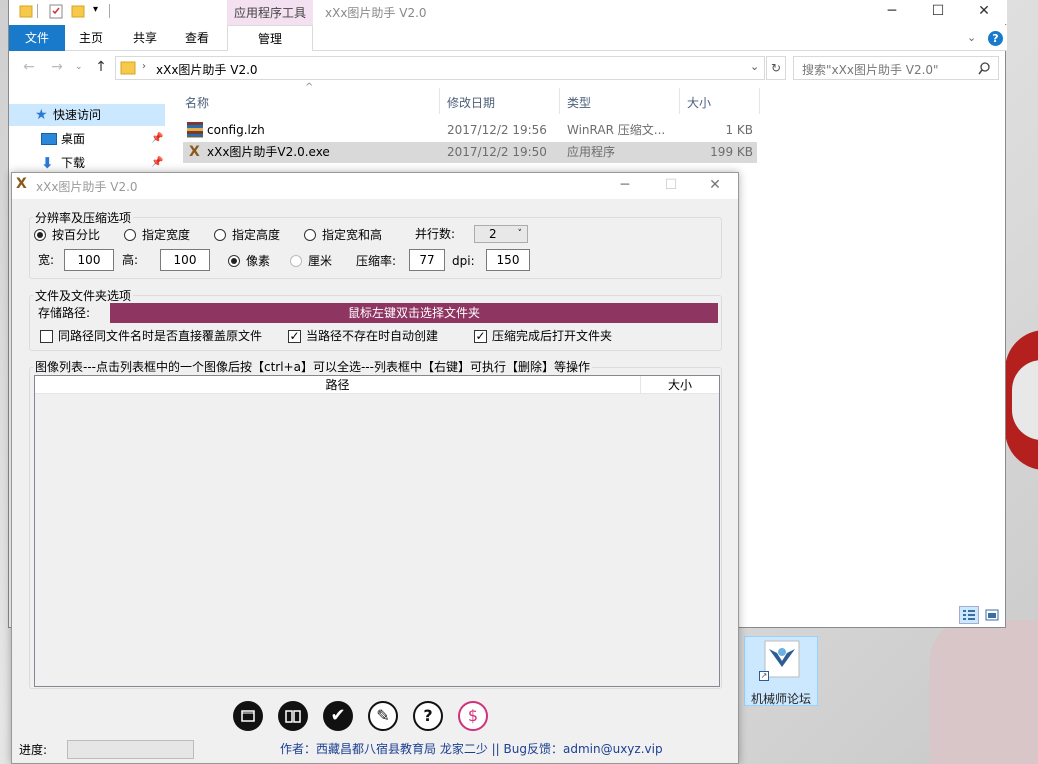  Describe the element at coordinates (130, 260) in the screenshot. I see `height-label: 高:` at that location.